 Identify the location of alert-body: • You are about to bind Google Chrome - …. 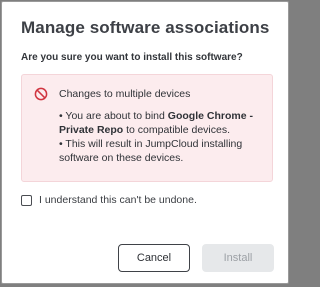
(163, 137).